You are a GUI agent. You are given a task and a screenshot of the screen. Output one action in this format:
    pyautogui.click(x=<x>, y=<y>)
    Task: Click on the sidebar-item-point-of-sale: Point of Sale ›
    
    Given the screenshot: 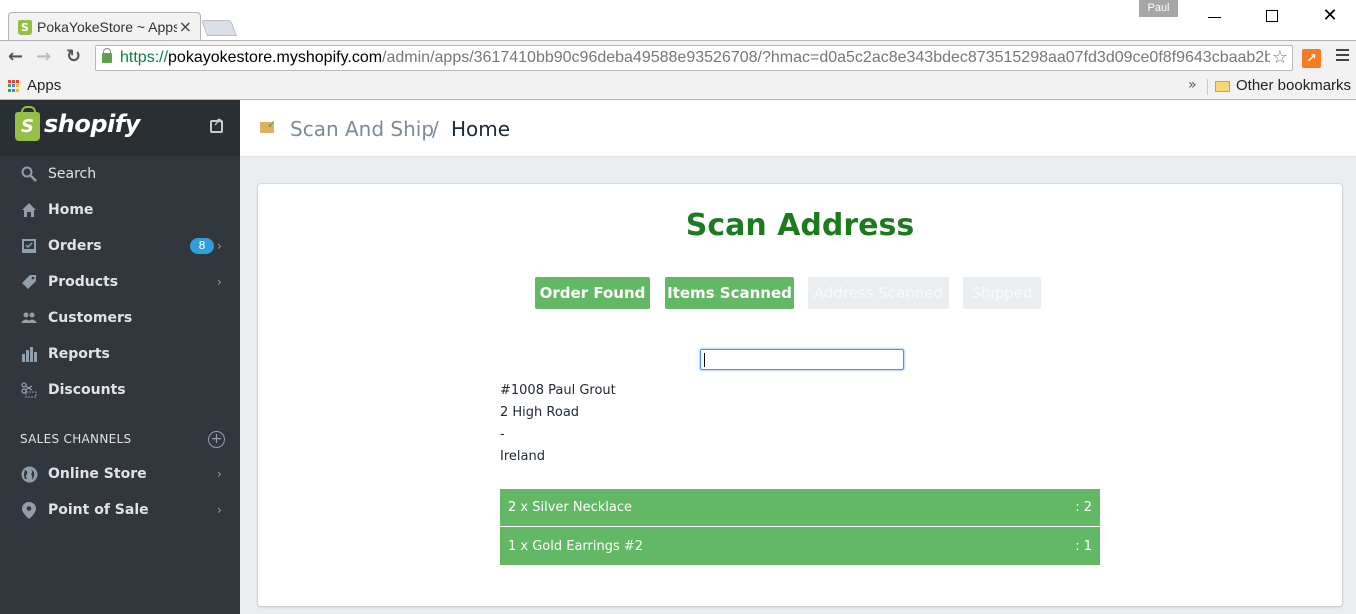 What is the action you would take?
    pyautogui.click(x=120, y=510)
    